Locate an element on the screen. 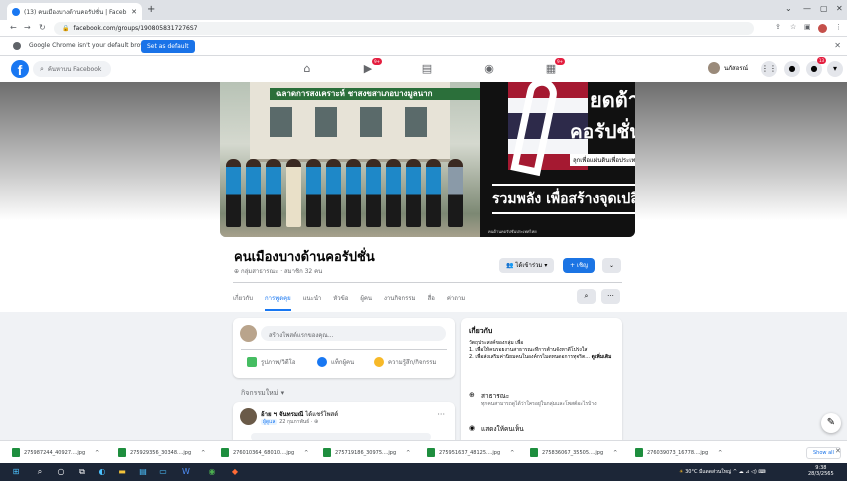 Image resolution: width=847 pixels, height=481 pixels. search-icon: ⌕ is located at coordinates (40, 472).